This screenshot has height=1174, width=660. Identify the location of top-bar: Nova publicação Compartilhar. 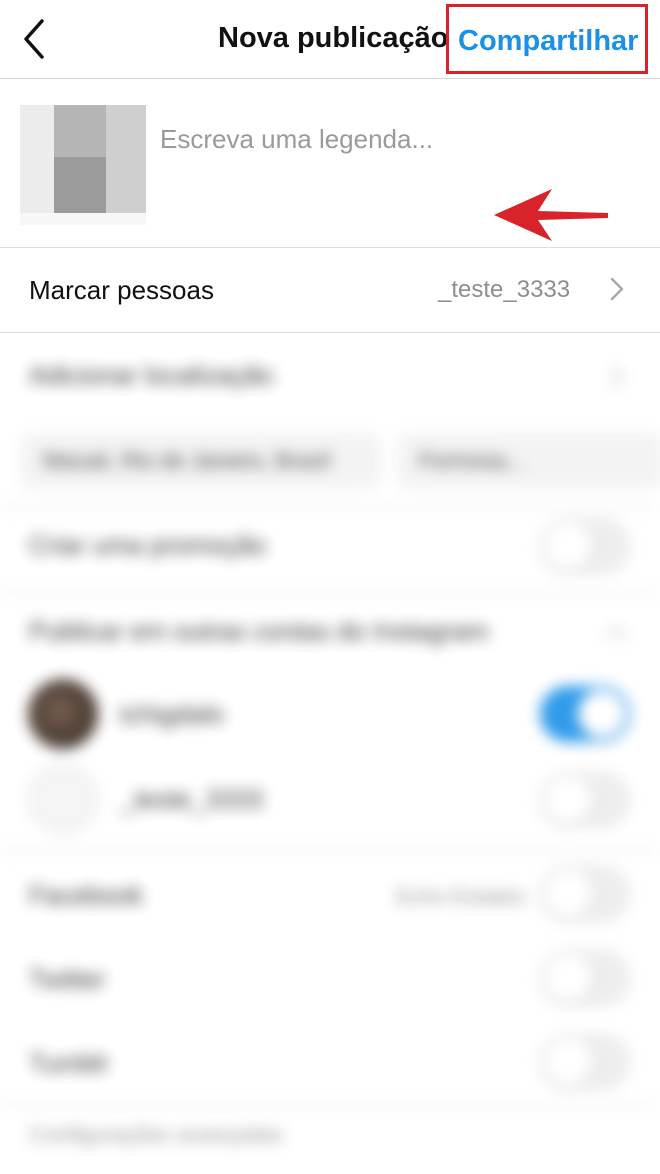
(330, 39).